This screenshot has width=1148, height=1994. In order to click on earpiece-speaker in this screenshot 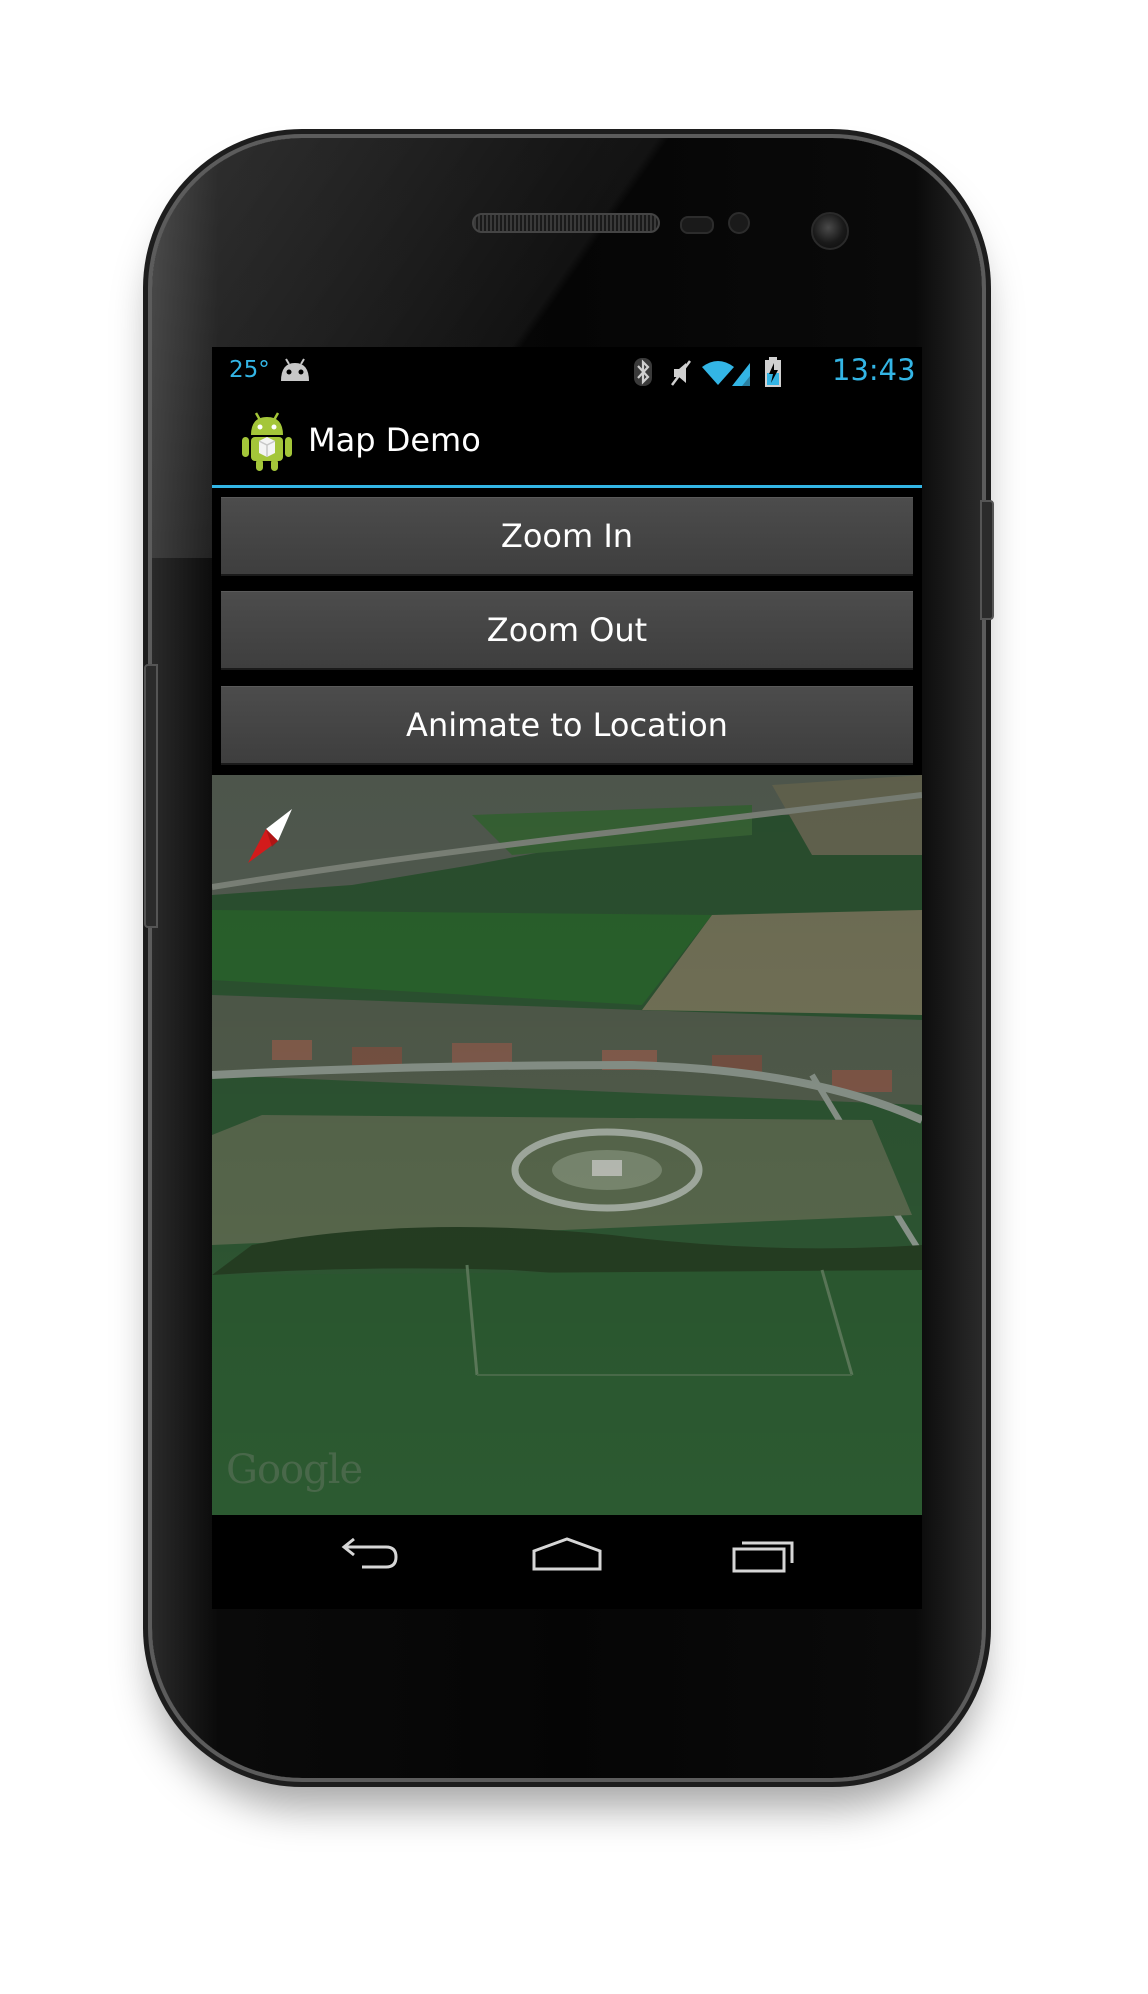, I will do `click(566, 223)`.